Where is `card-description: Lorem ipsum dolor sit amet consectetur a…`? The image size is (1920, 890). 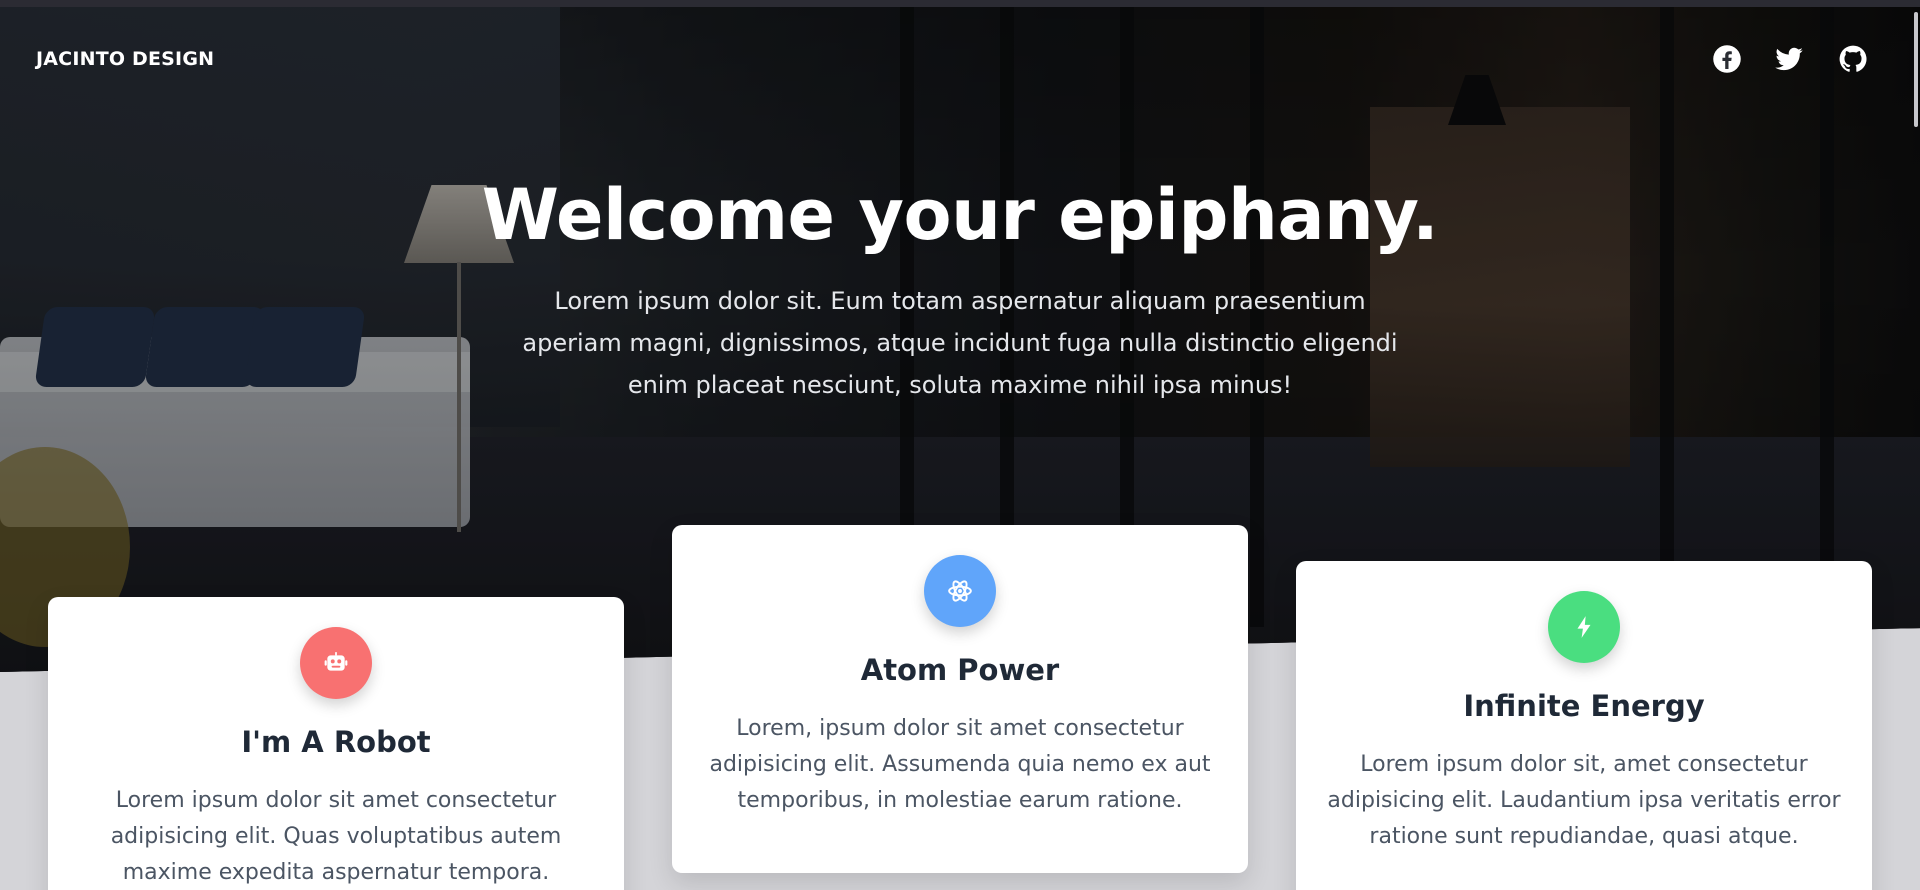 card-description: Lorem ipsum dolor sit amet consectetur a… is located at coordinates (336, 836).